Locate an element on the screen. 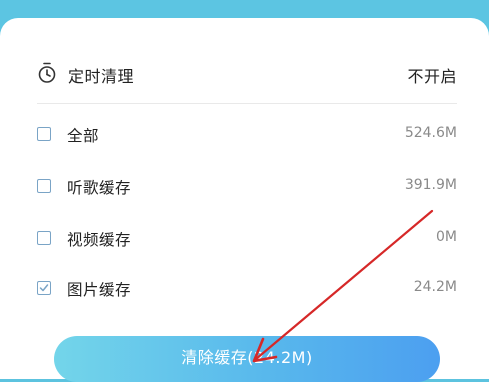 This screenshot has width=489, height=382. option-size: 524.6M is located at coordinates (430, 133).